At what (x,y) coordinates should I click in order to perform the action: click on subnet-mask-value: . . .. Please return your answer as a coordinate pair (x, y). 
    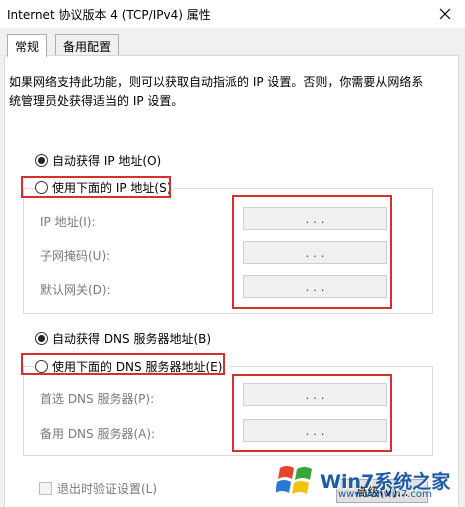
    Looking at the image, I should click on (315, 252).